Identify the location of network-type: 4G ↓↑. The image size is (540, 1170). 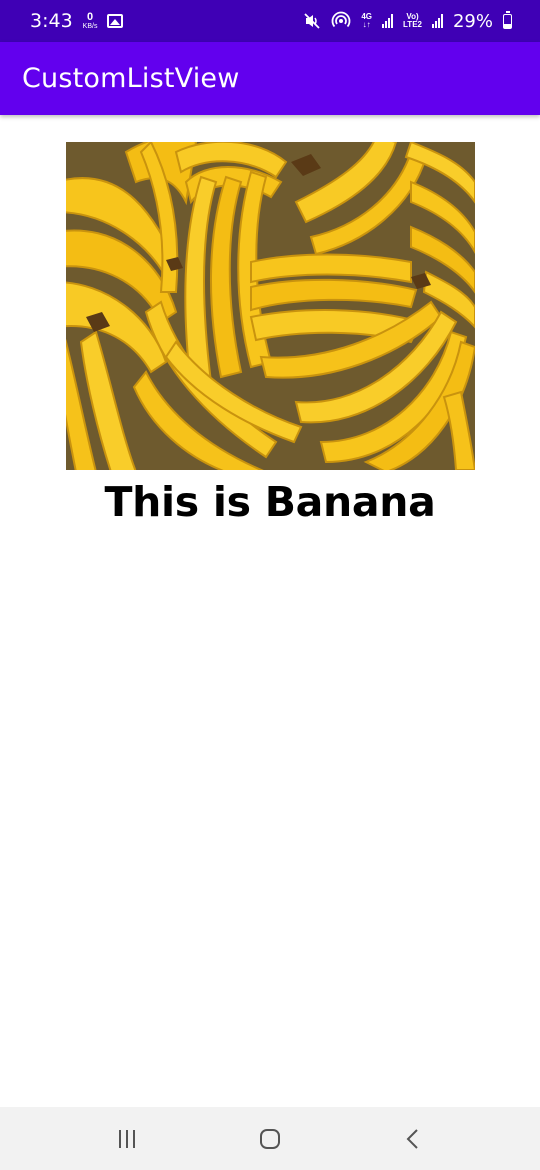
(366, 21).